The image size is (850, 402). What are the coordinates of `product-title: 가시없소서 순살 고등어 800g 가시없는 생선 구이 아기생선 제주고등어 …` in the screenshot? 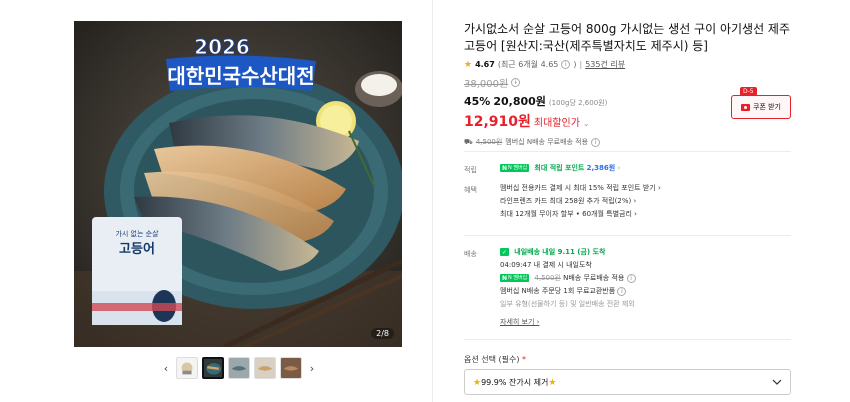 It's located at (627, 37).